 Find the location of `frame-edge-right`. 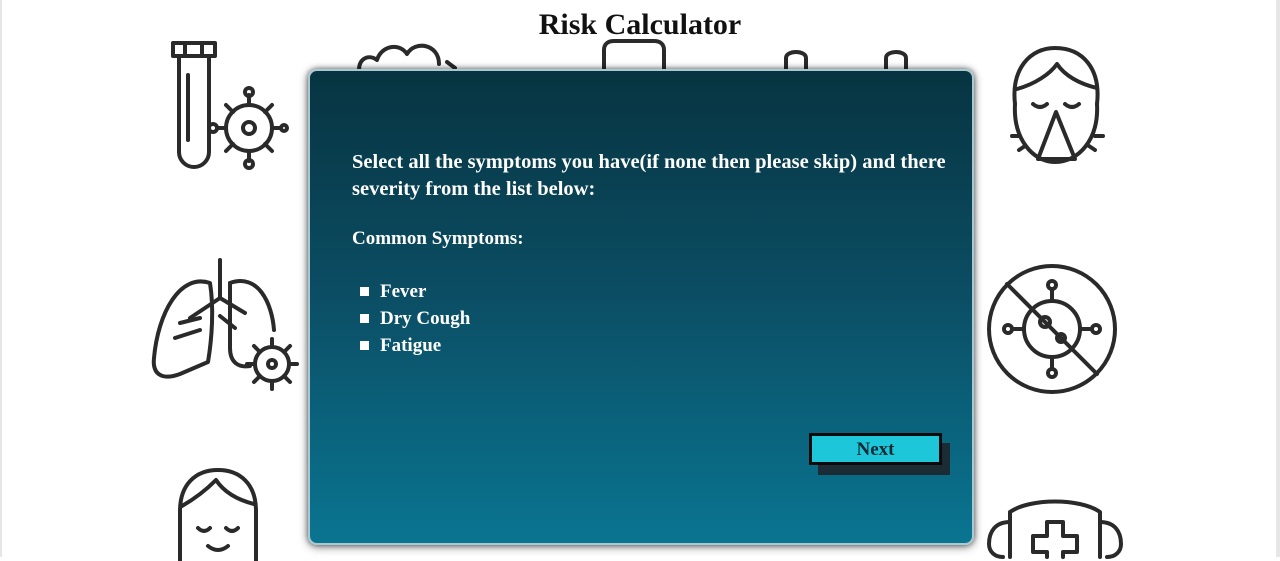

frame-edge-right is located at coordinates (1278, 278).